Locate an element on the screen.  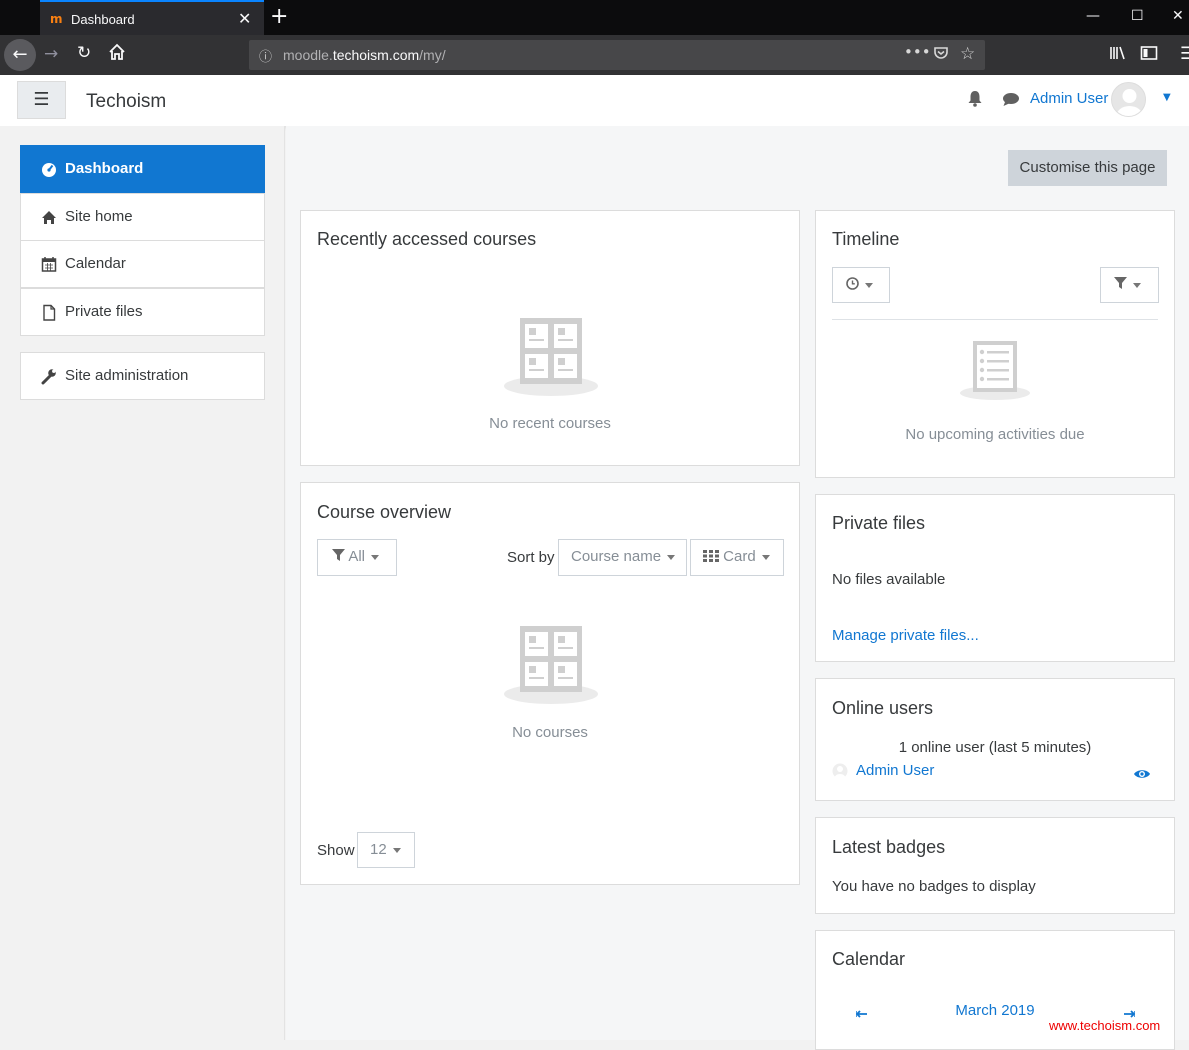
nav-item-private-files: Private files is located at coordinates (142, 312).